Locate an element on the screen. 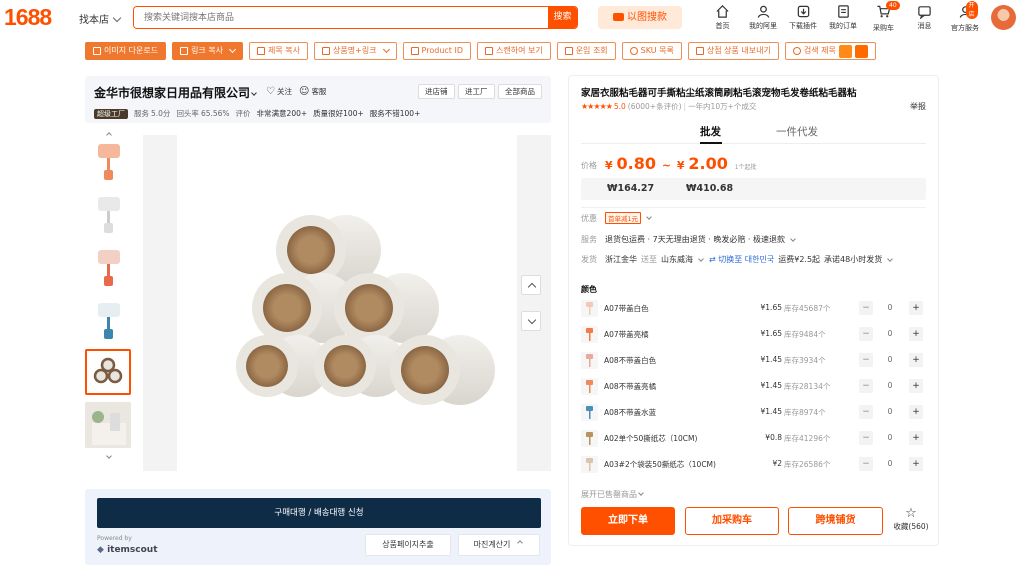  copy-title-button: 제목 복사 is located at coordinates (279, 51).